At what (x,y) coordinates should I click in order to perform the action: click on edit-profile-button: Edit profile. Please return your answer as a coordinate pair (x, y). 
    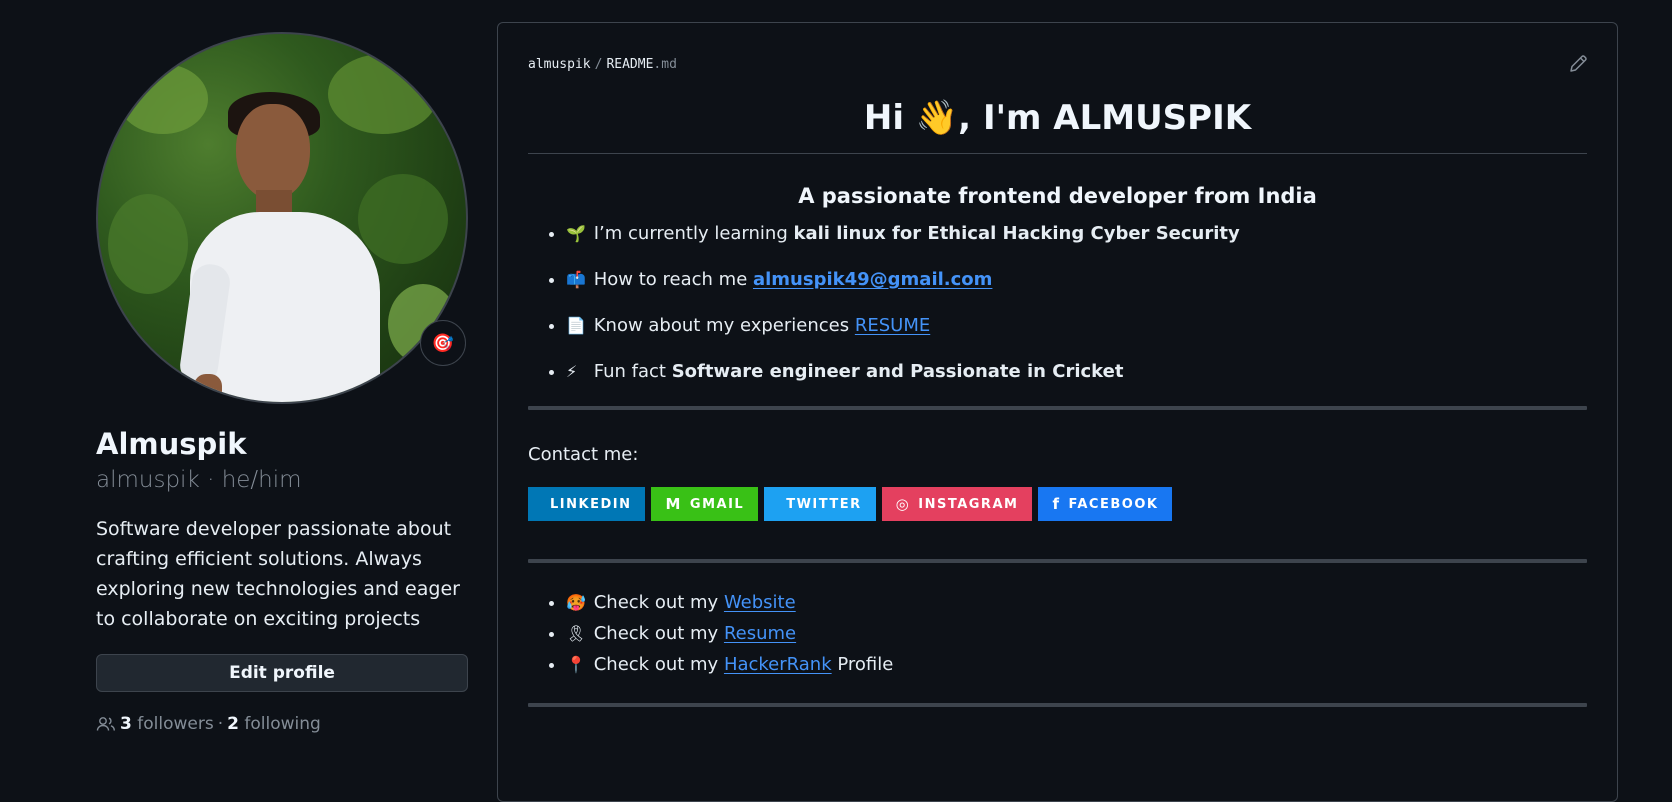
    Looking at the image, I should click on (282, 673).